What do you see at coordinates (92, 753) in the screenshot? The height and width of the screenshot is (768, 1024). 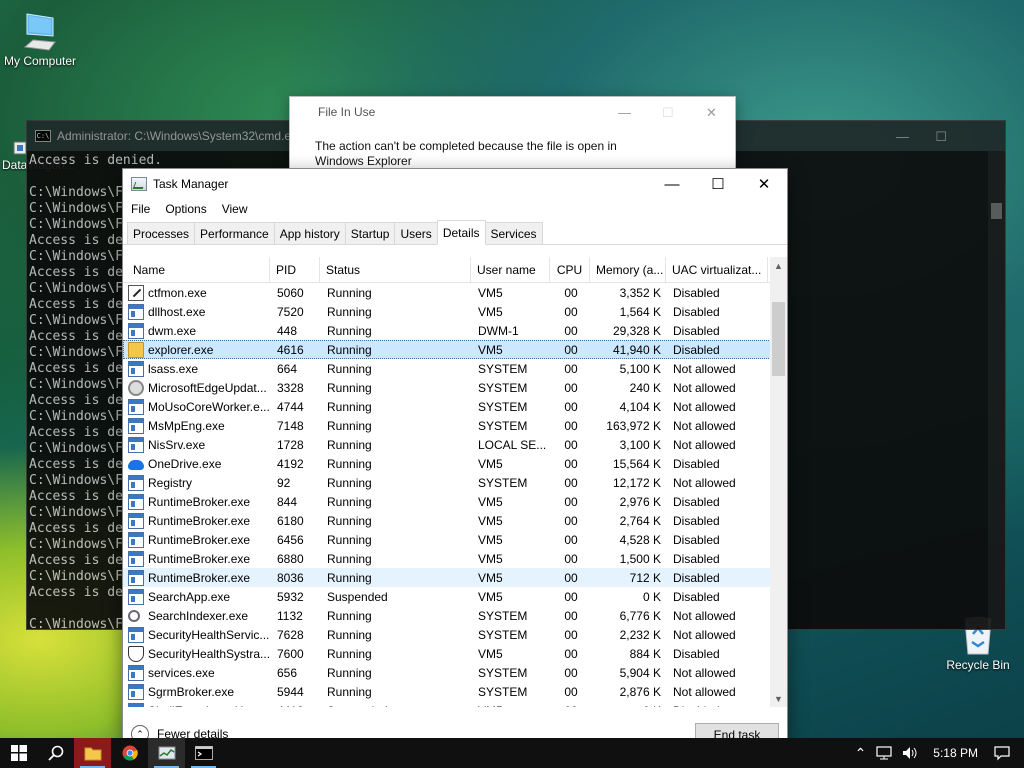 I see `file-explorer-taskbar-button` at bounding box center [92, 753].